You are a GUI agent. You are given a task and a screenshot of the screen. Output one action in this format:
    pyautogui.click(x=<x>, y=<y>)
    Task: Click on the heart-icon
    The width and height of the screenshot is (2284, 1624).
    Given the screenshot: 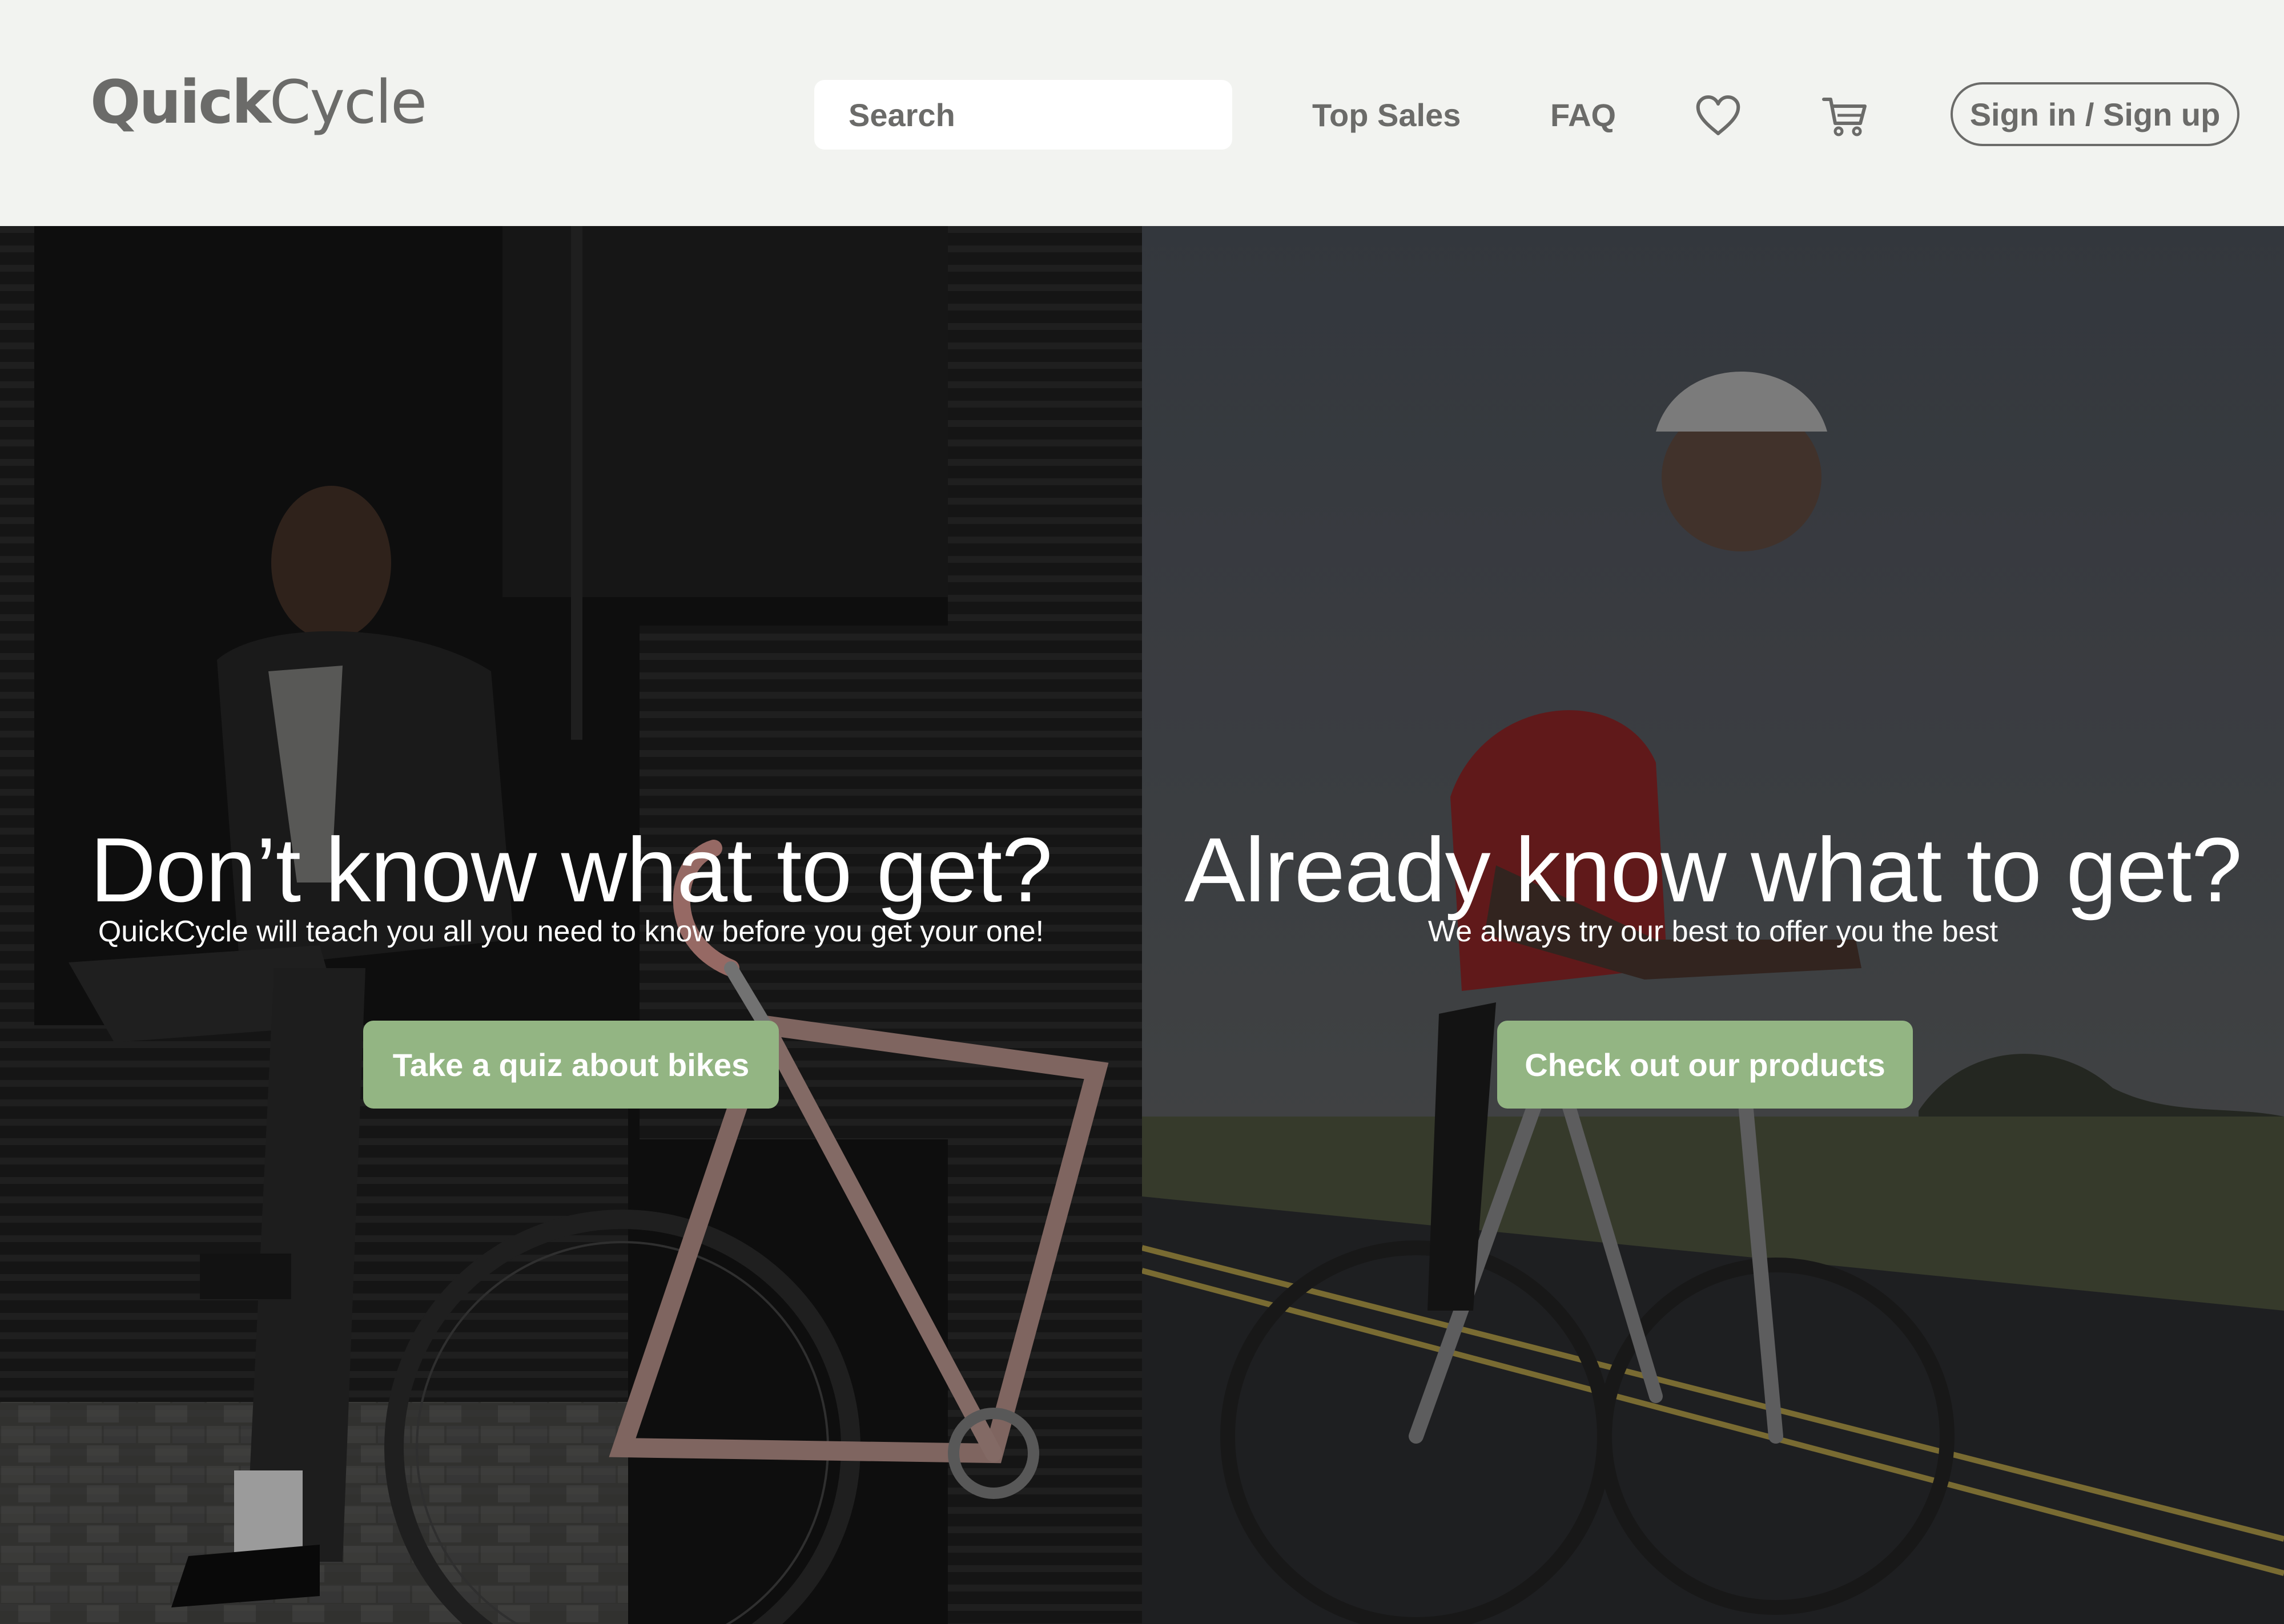 What is the action you would take?
    pyautogui.click(x=1718, y=115)
    